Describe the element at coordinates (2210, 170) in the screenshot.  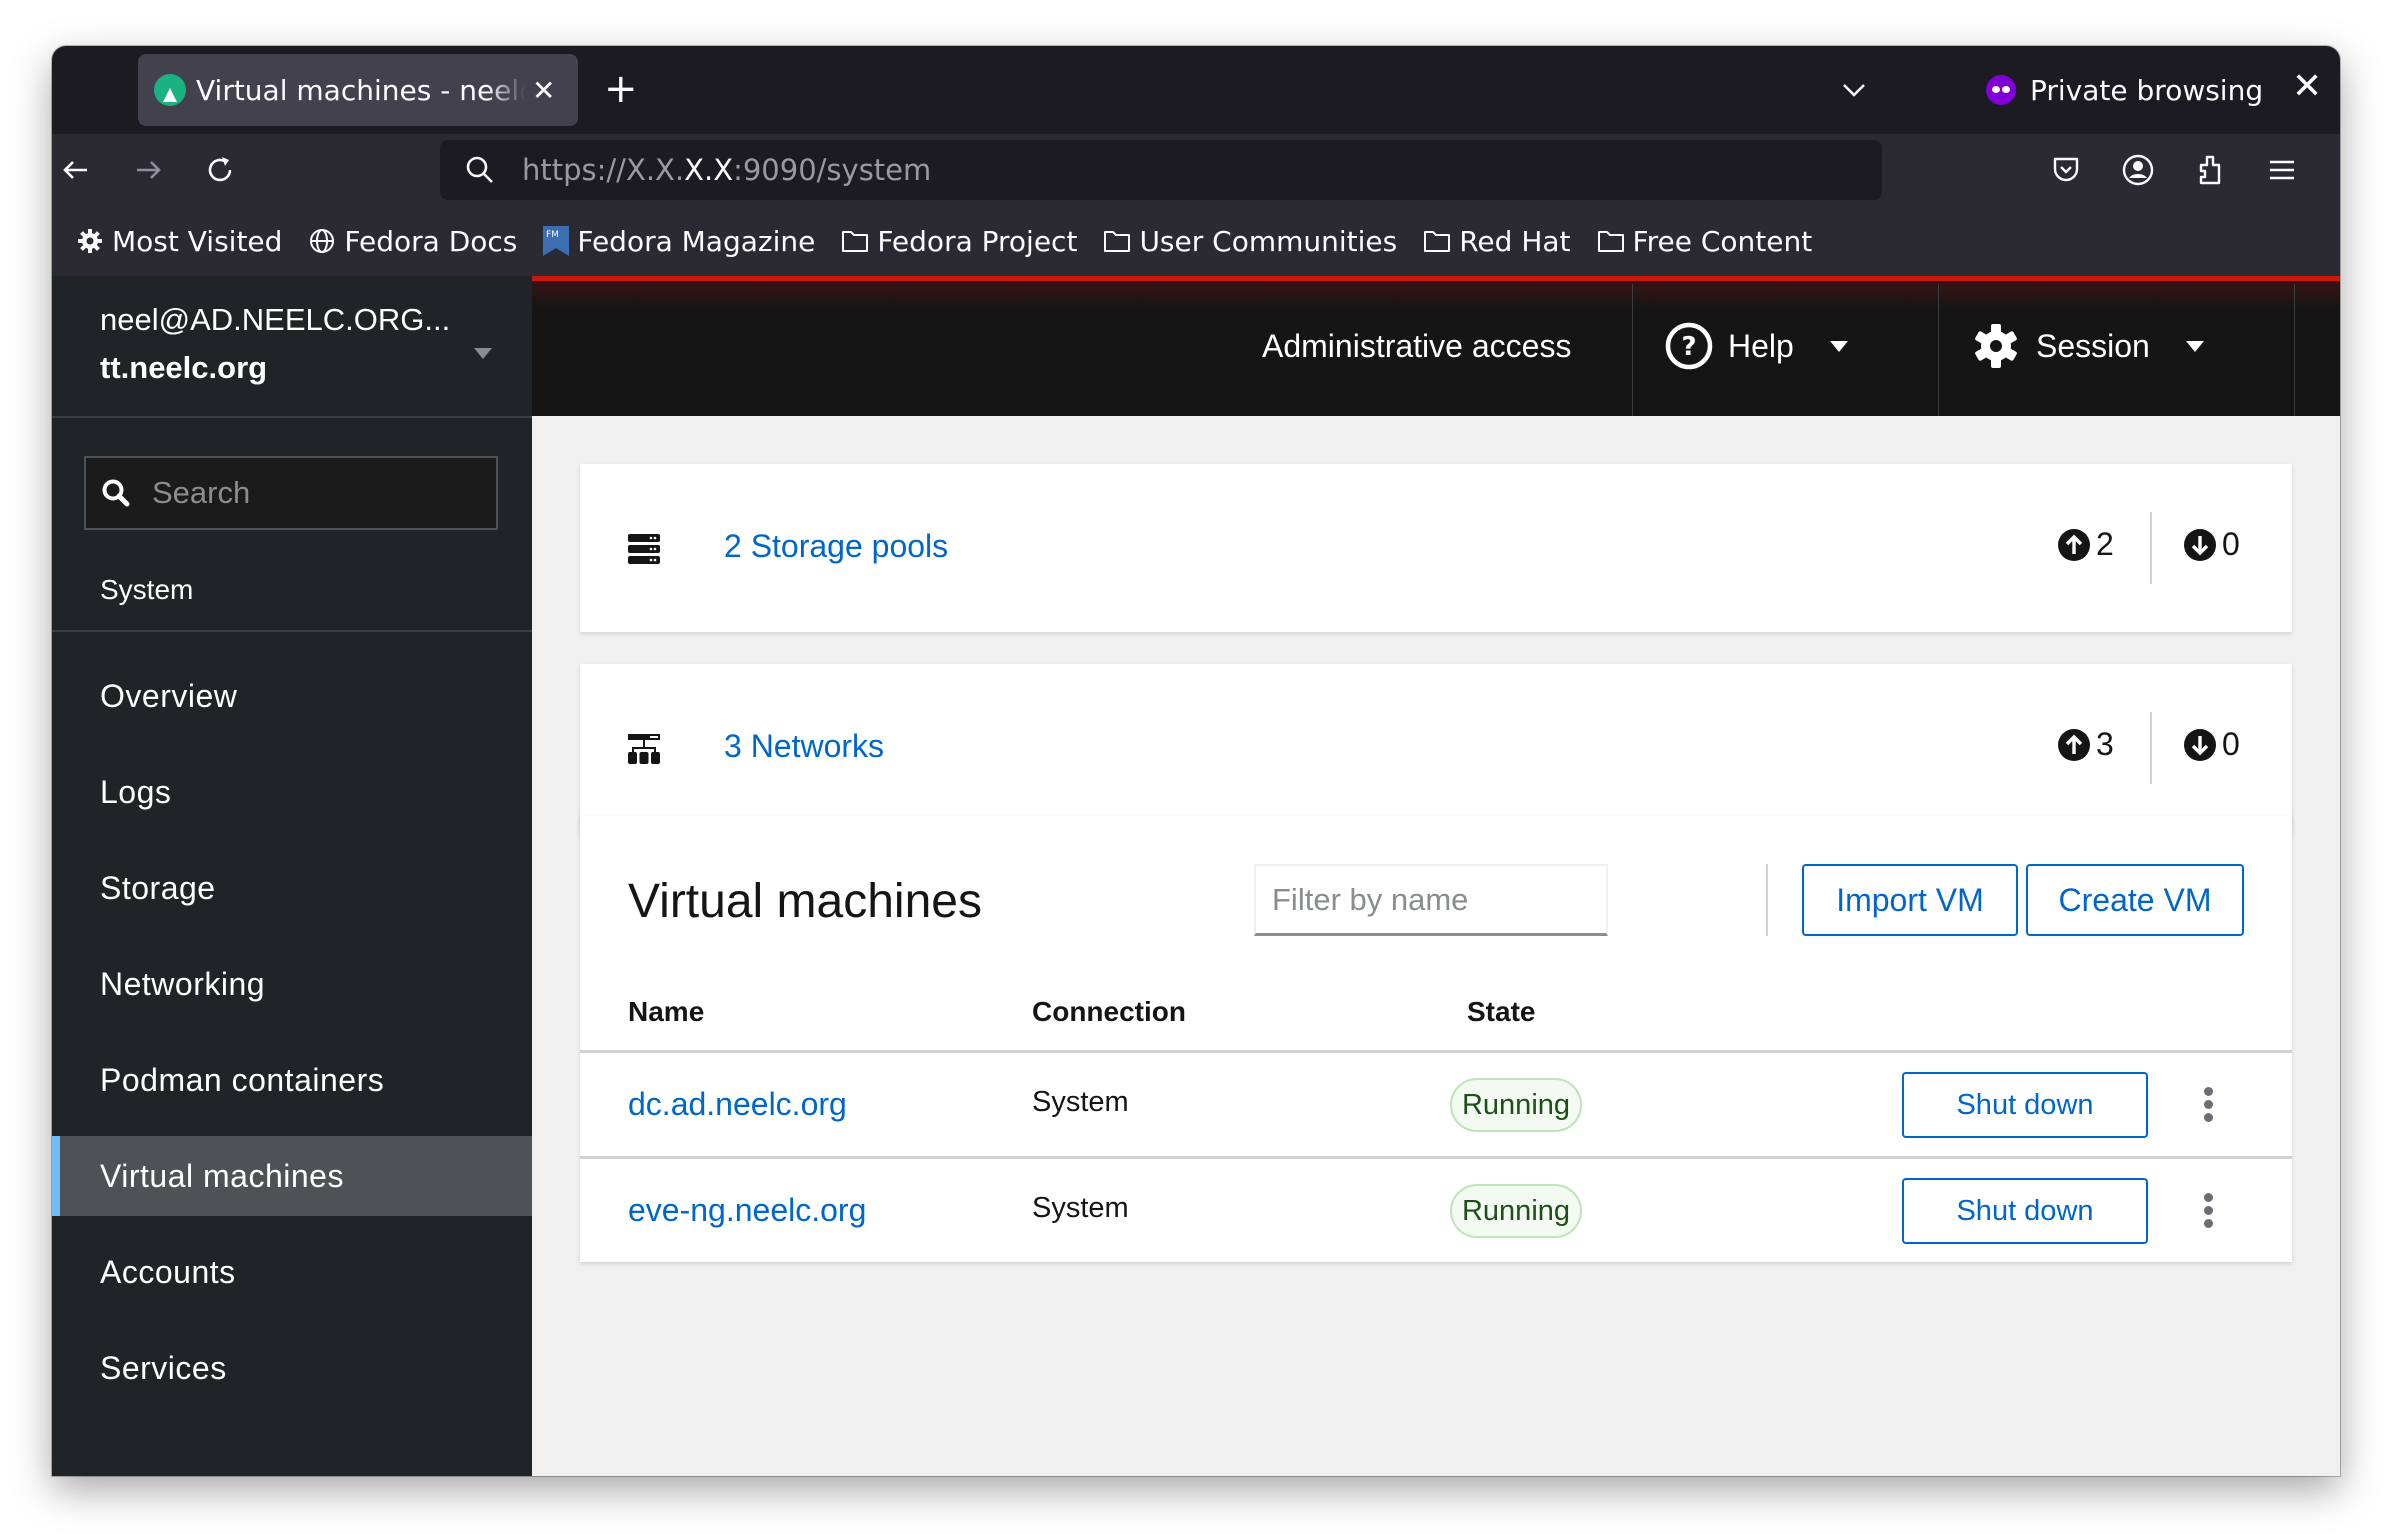
I see `extensions-button` at that location.